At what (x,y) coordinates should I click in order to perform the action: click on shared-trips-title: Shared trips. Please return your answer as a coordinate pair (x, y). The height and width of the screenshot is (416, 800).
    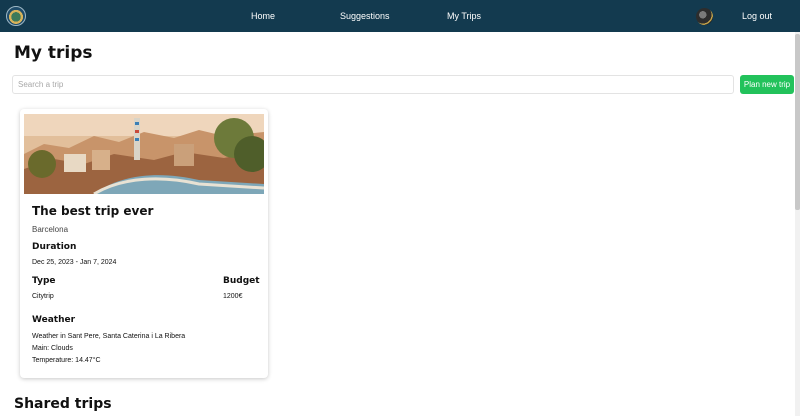
    Looking at the image, I should click on (63, 404).